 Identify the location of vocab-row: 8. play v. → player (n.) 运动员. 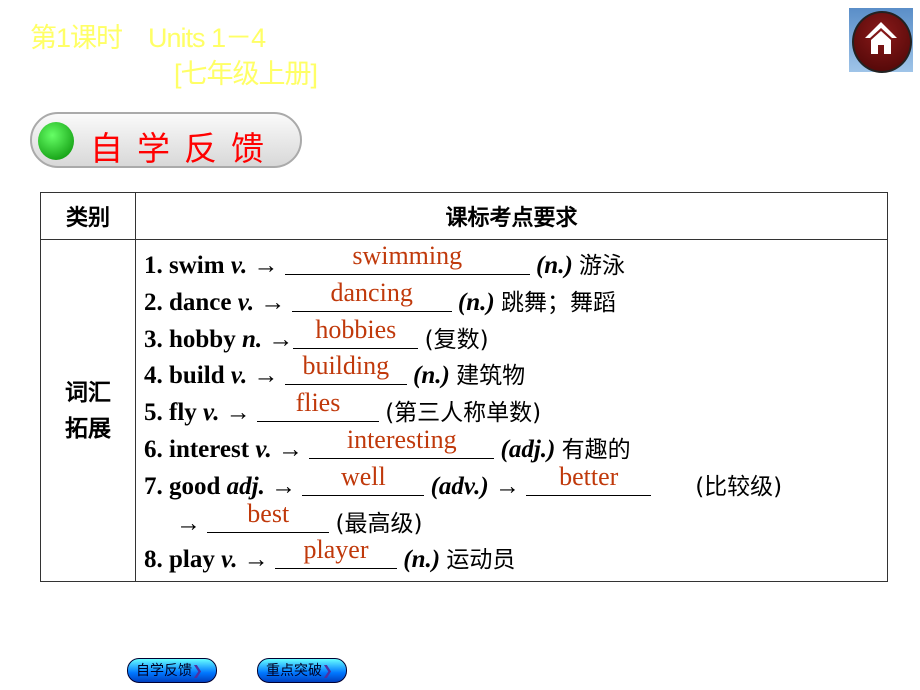
(515, 556).